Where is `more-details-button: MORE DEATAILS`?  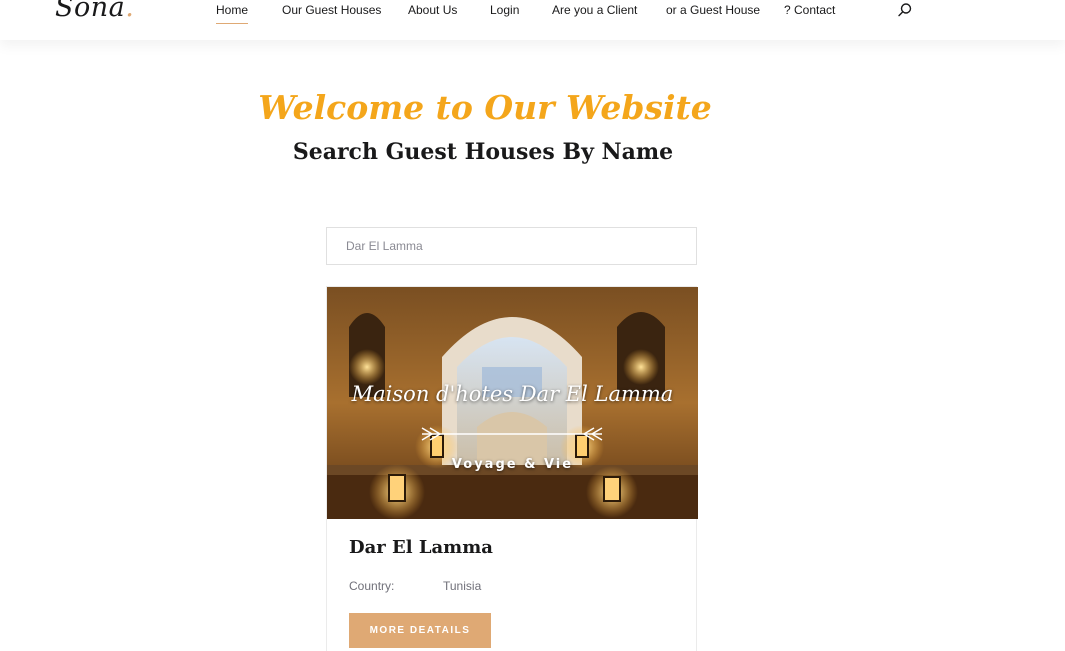
more-details-button: MORE DEATAILS is located at coordinates (420, 630).